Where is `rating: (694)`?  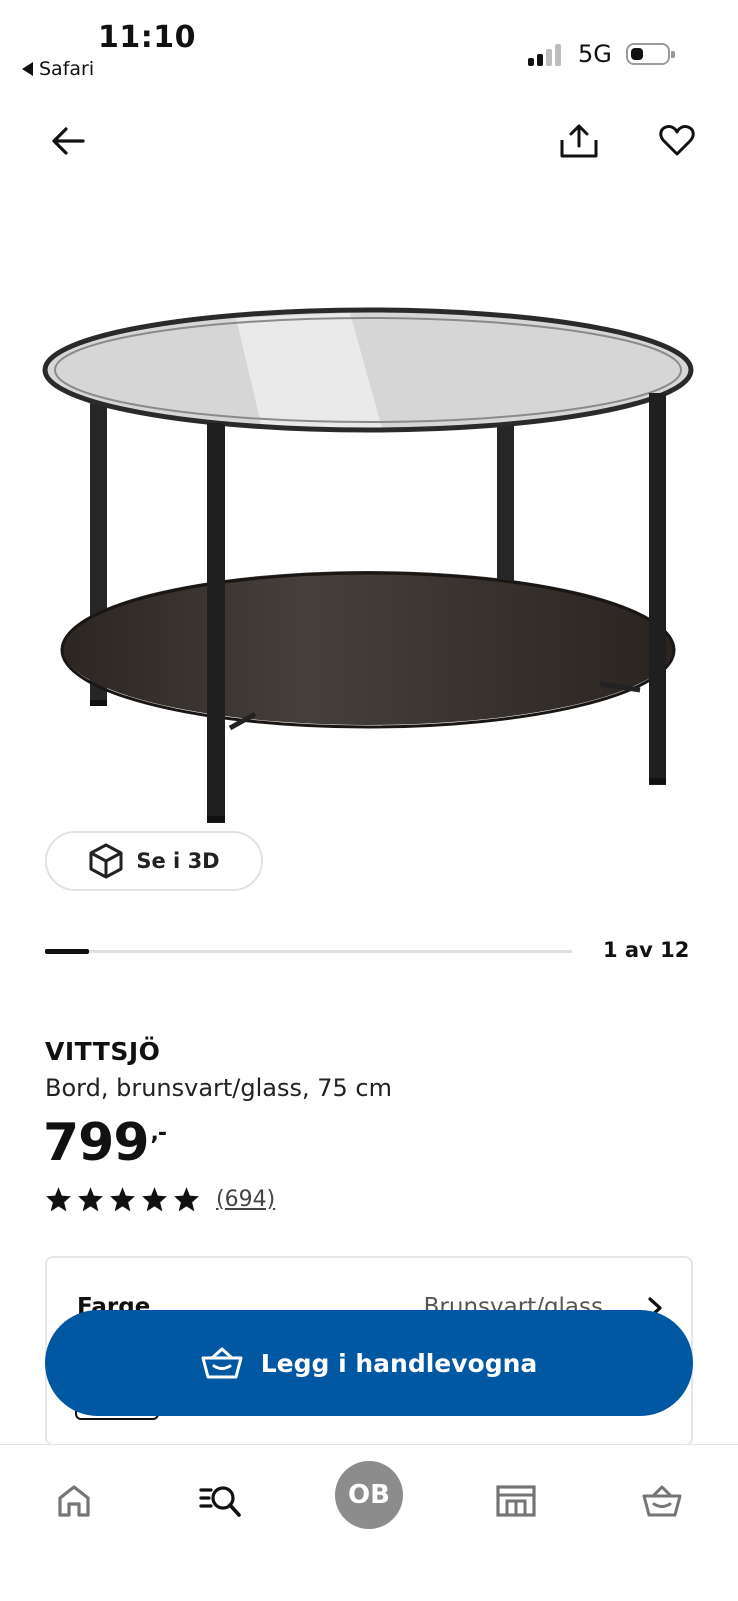 rating: (694) is located at coordinates (160, 1199).